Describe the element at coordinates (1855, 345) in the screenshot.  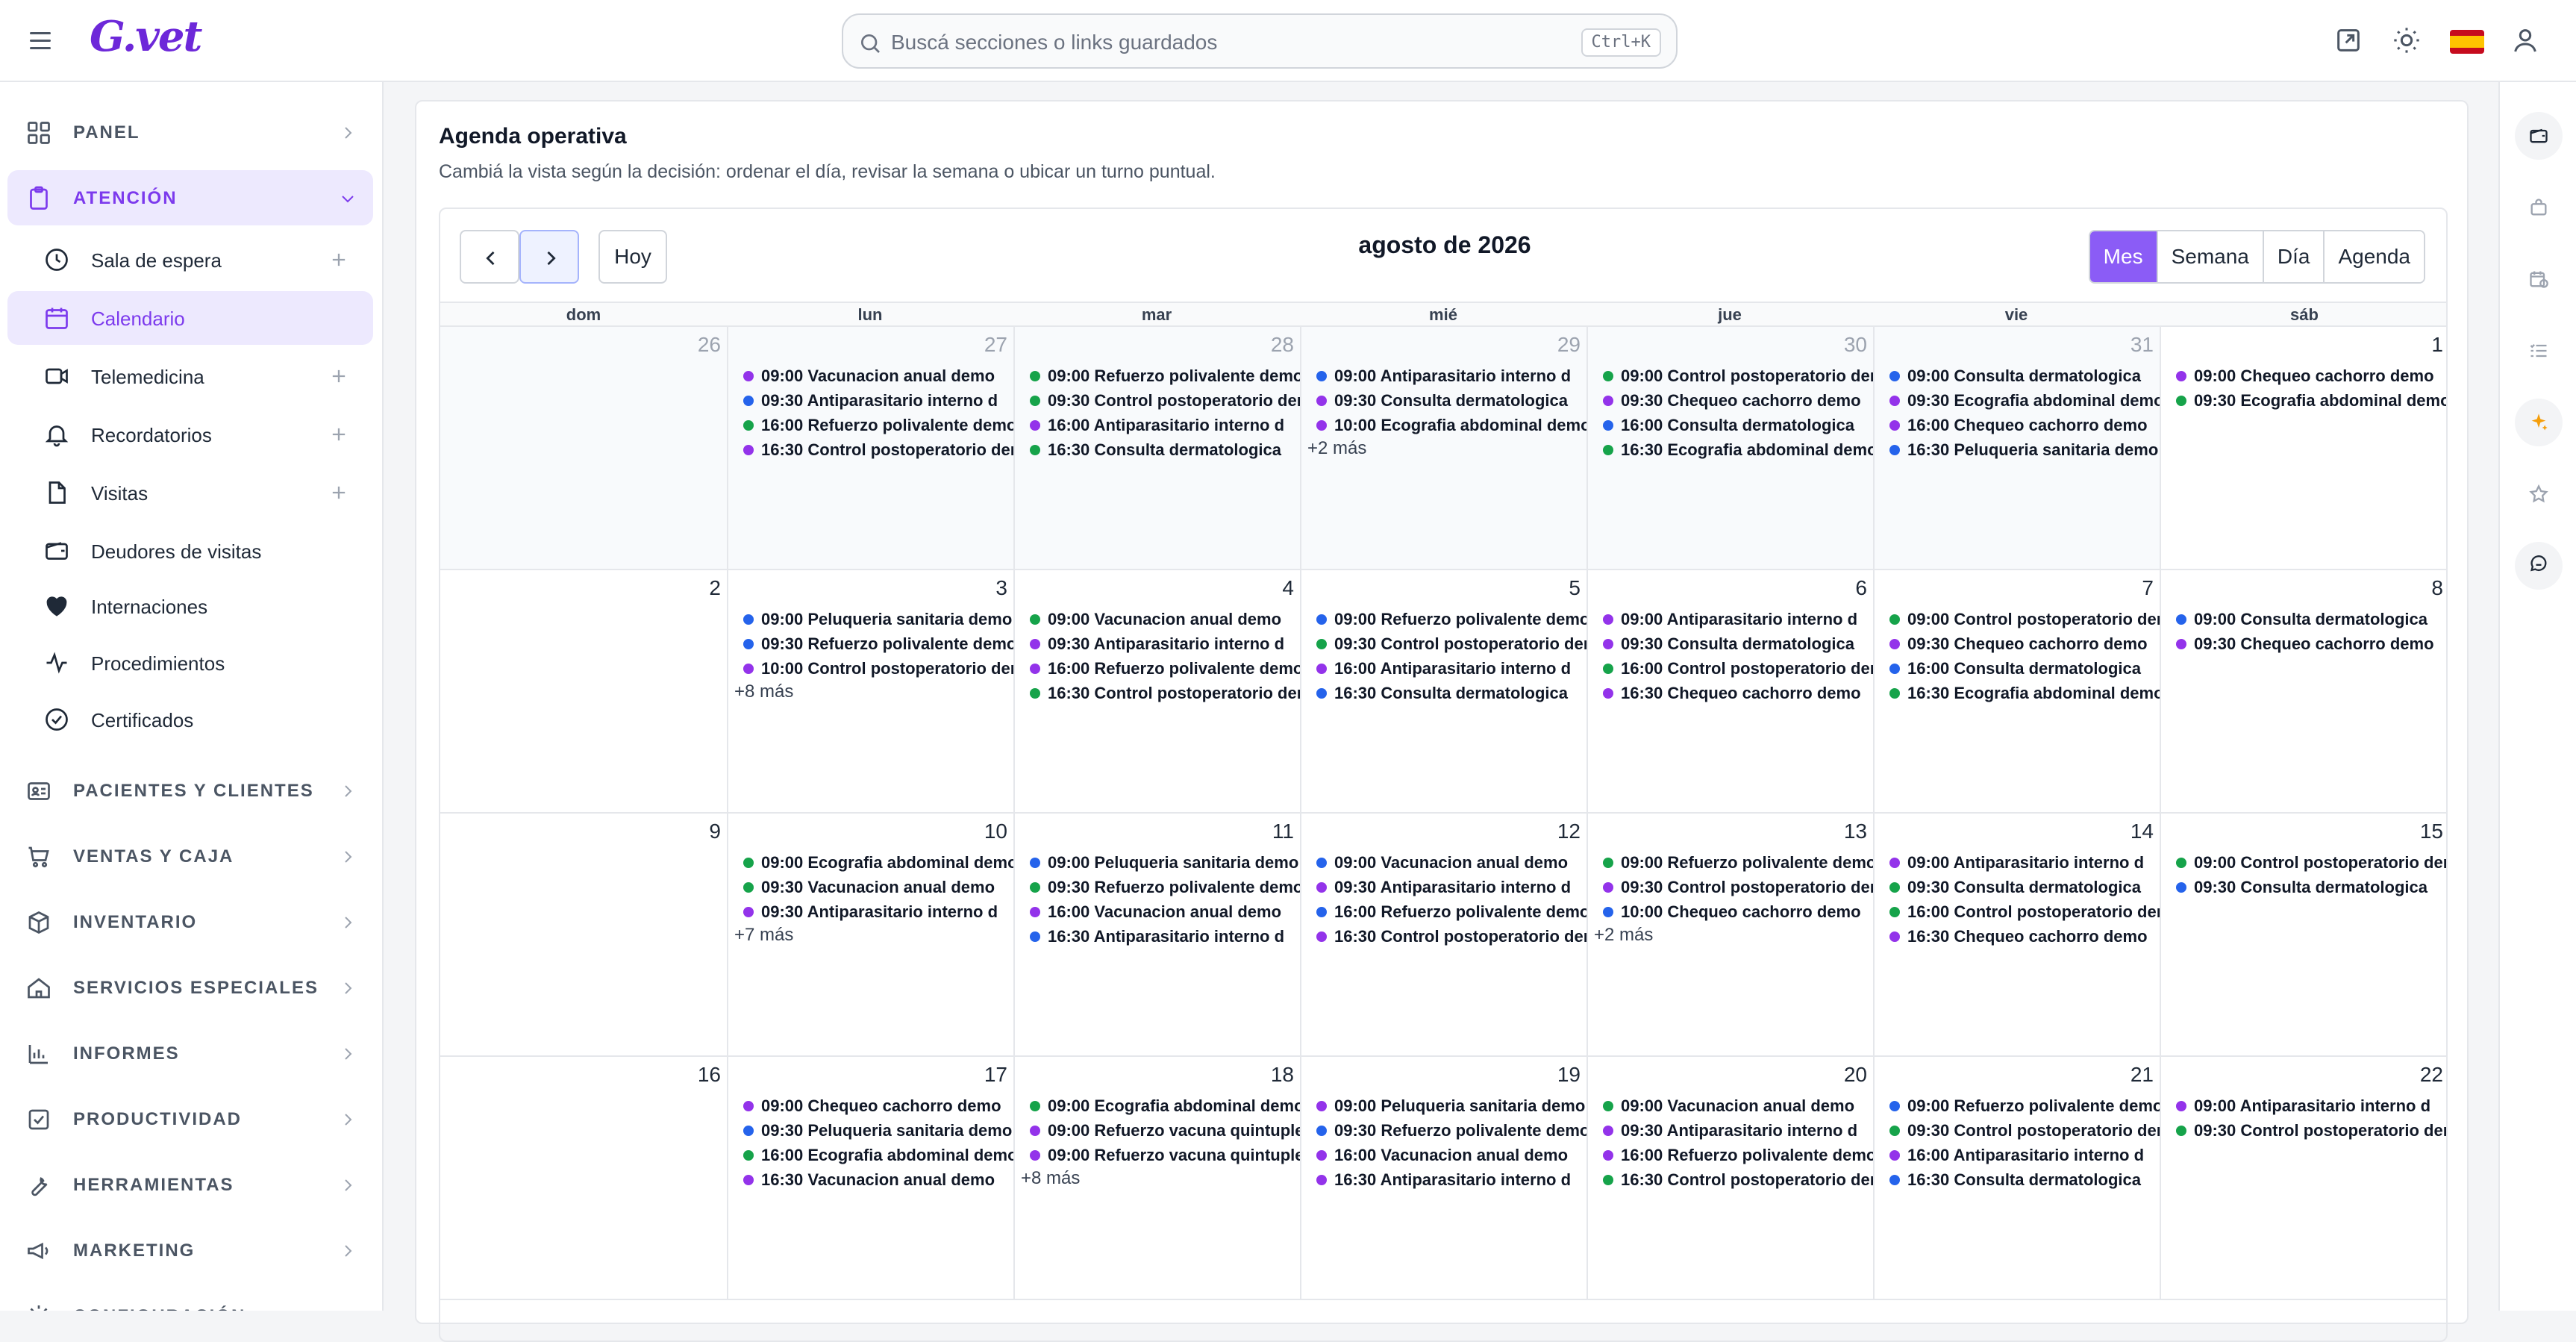
I see `day-number: 30` at that location.